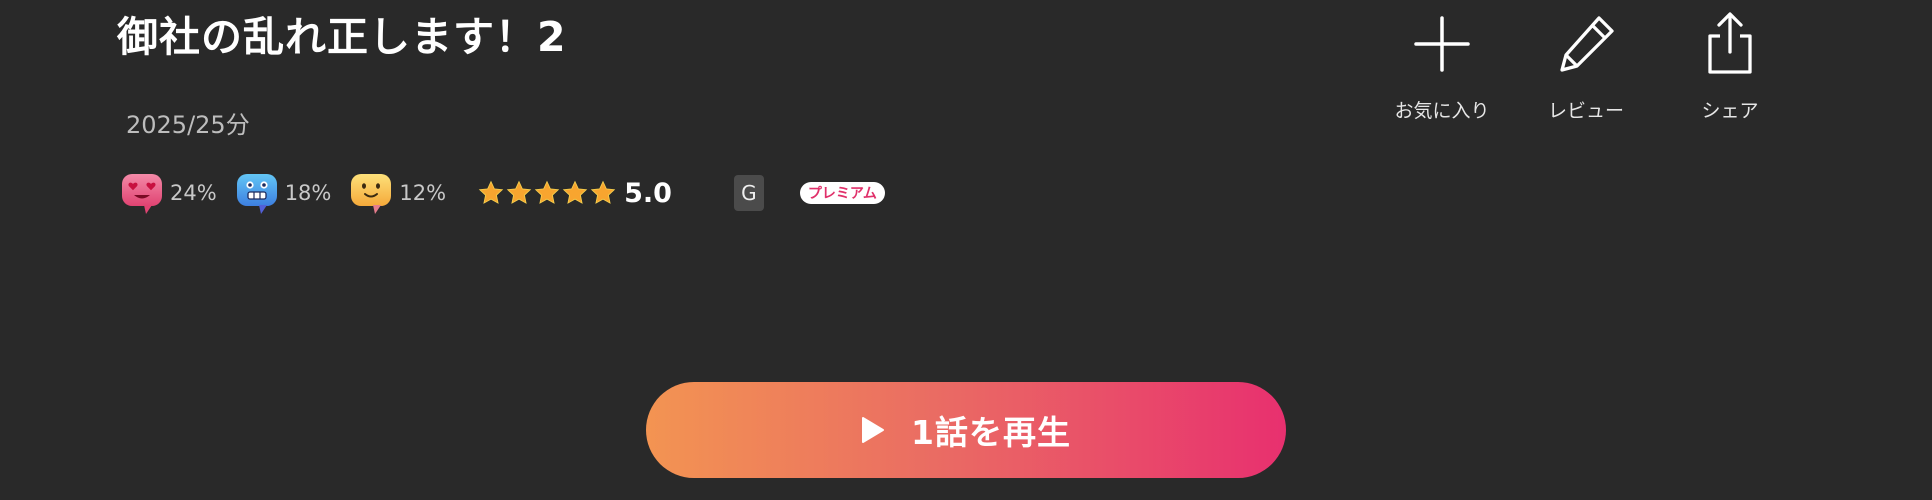  I want to click on reaction-fun: 18%, so click(283, 193).